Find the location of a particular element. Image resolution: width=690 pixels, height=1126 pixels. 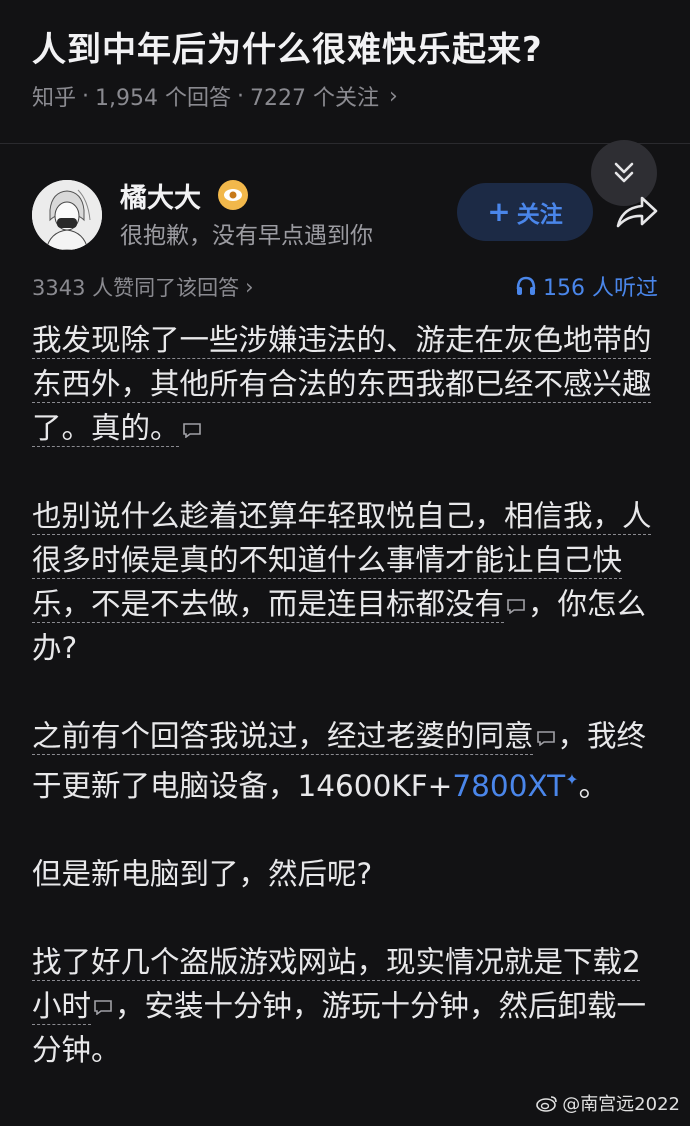

watermark: @南宫远2022 is located at coordinates (608, 1103).